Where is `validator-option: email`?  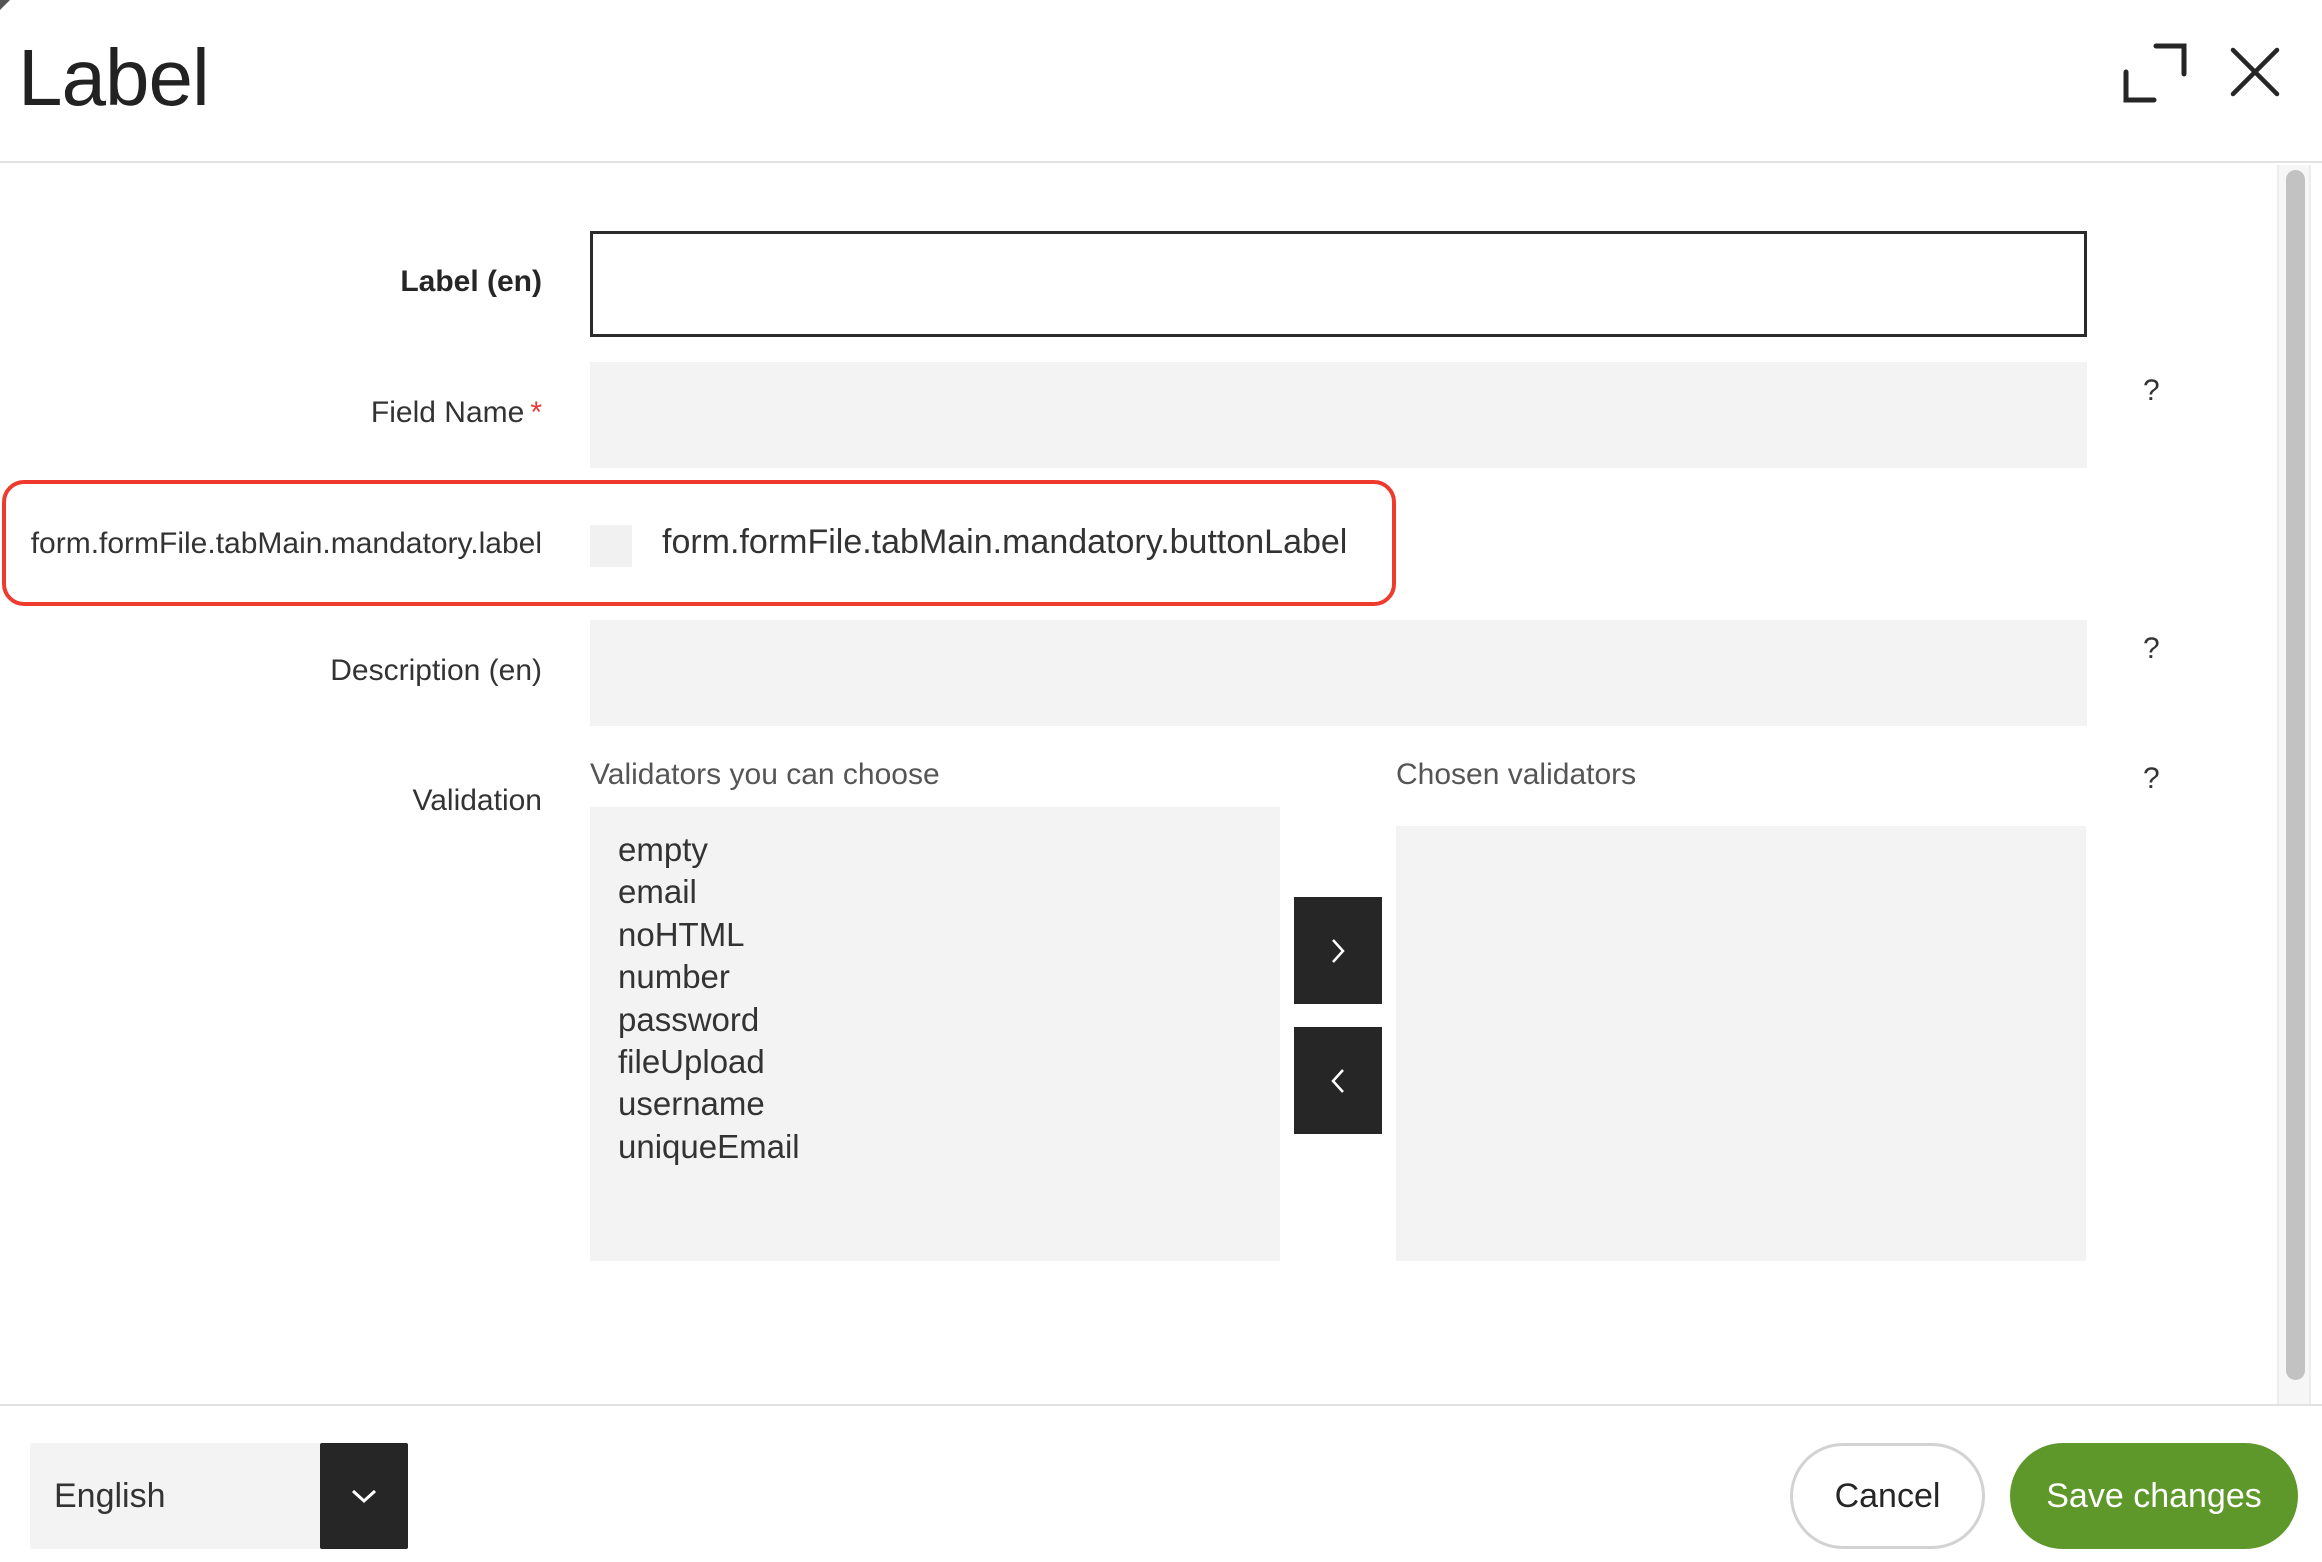
validator-option: email is located at coordinates (935, 892).